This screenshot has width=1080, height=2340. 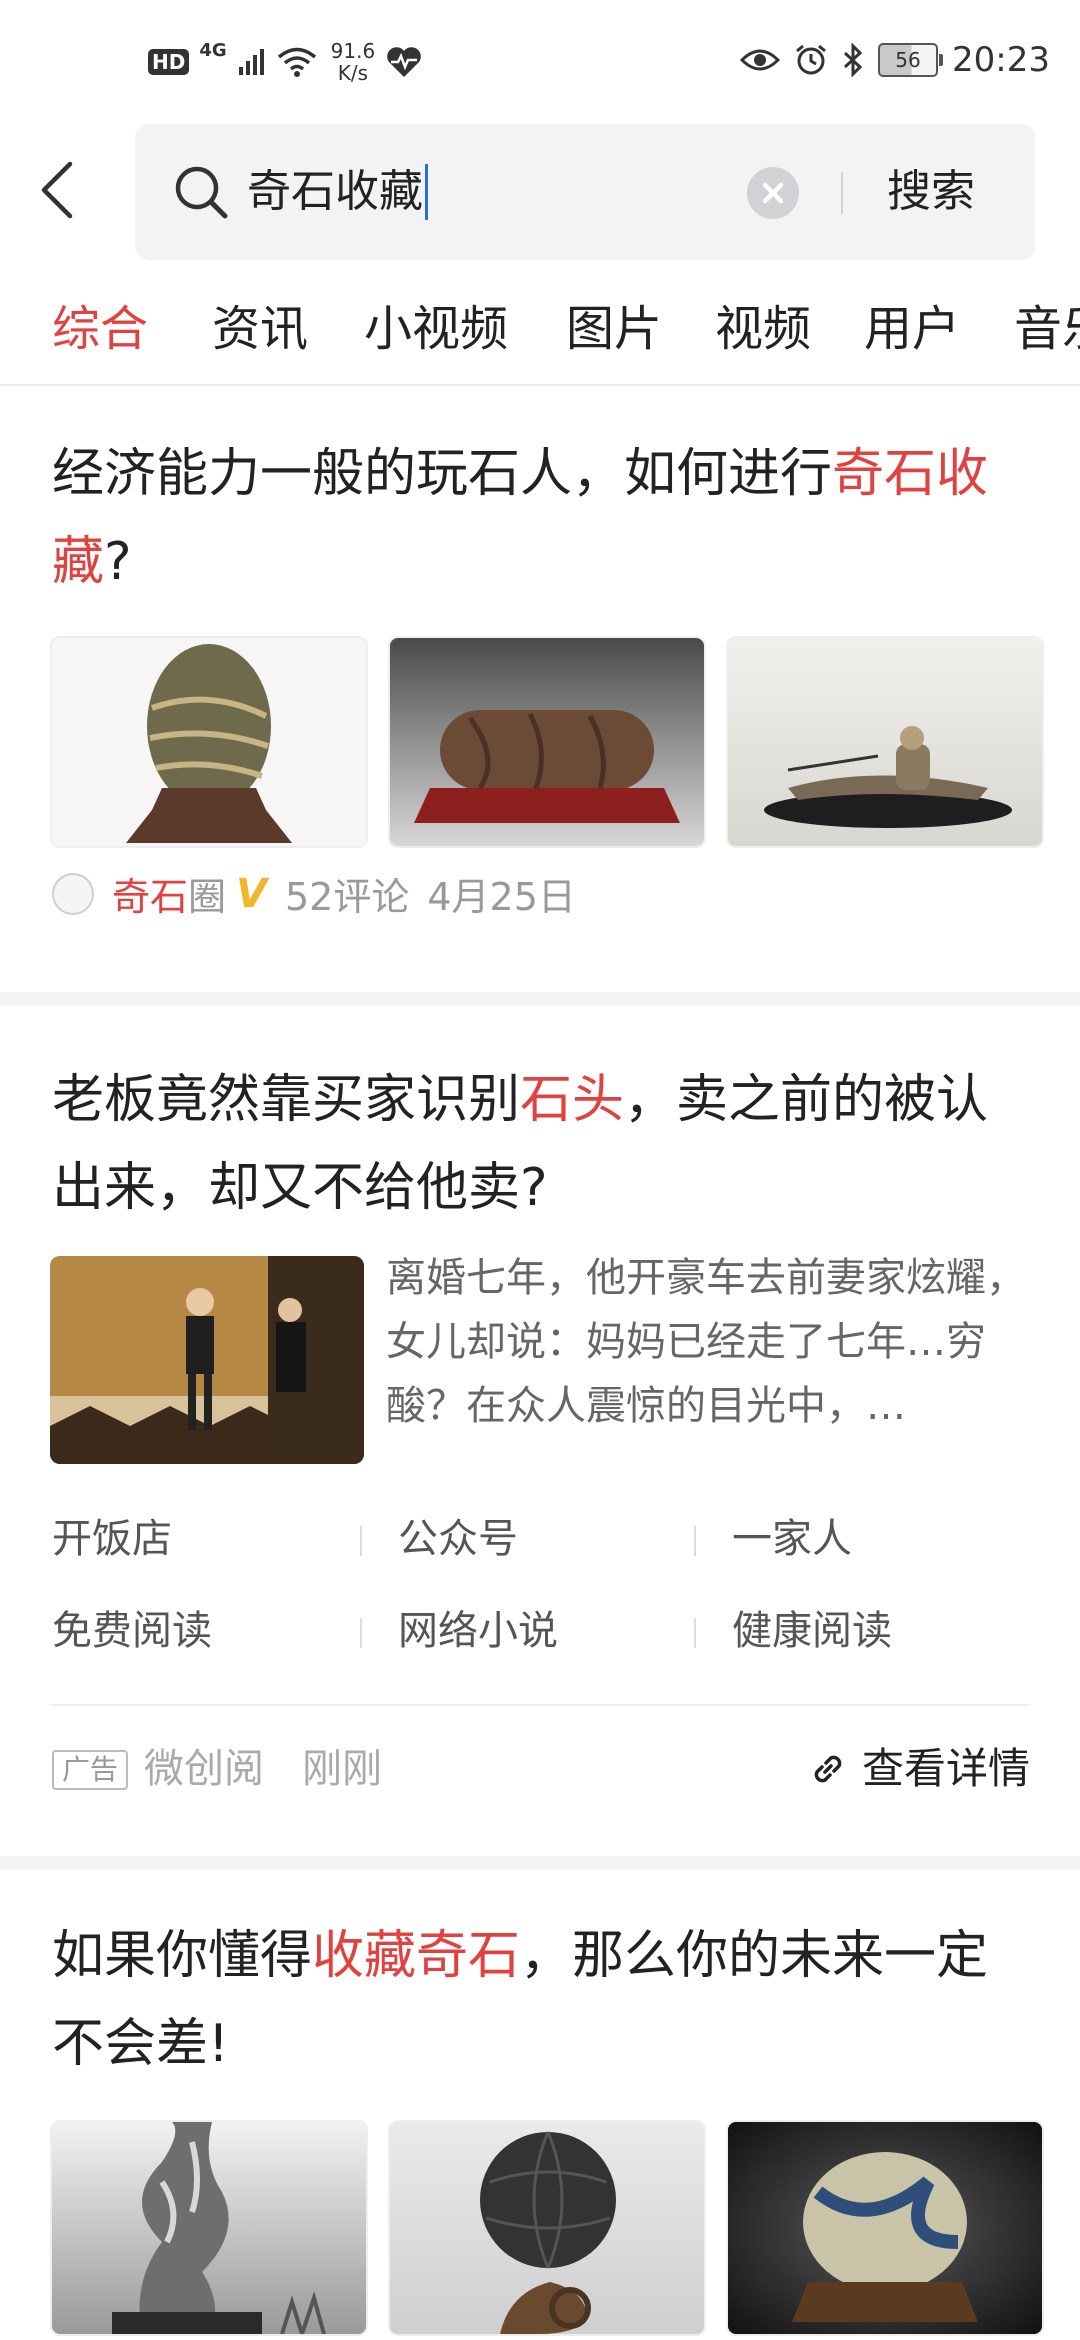 I want to click on tab-short-video: 小视频, so click(x=436, y=329).